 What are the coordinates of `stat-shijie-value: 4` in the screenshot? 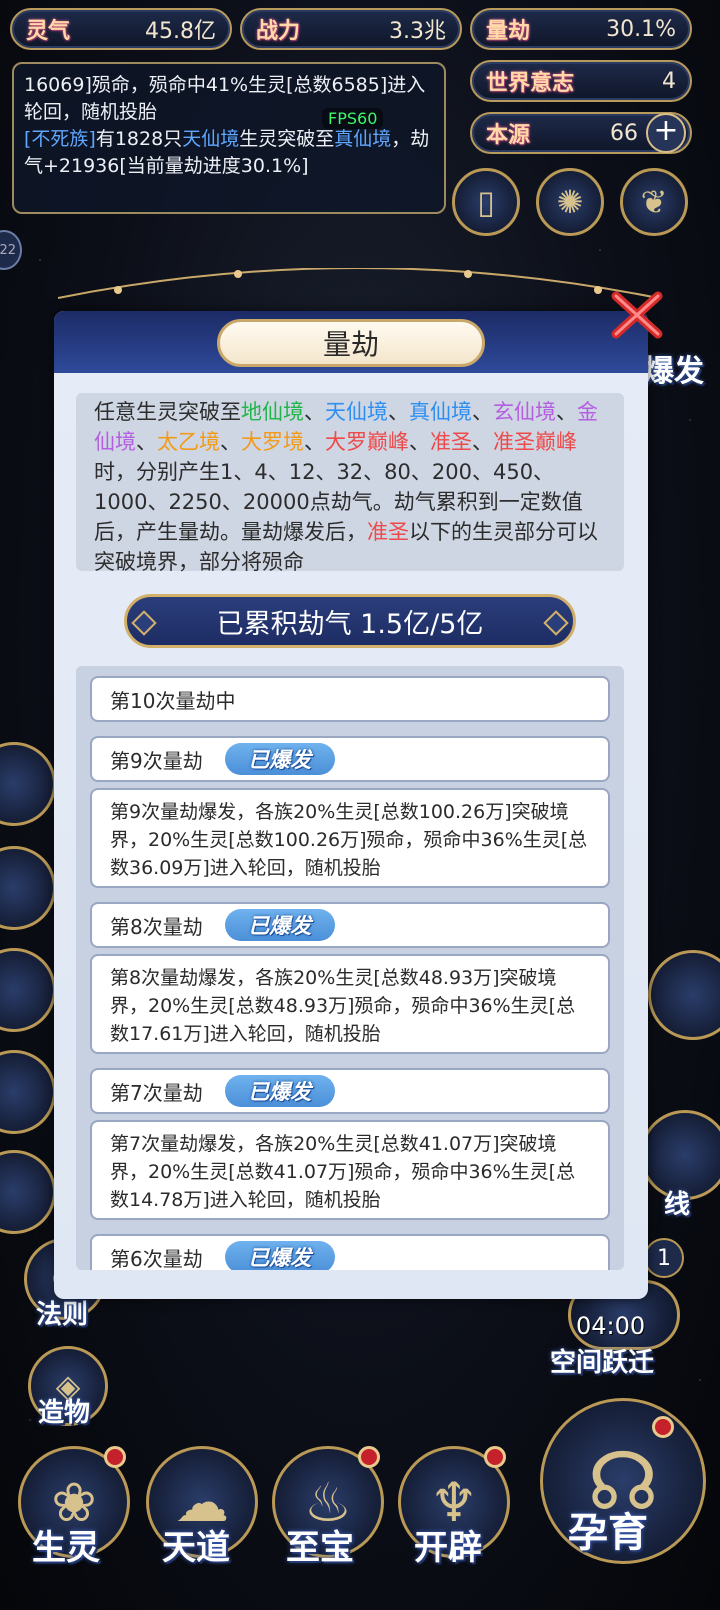 It's located at (669, 81).